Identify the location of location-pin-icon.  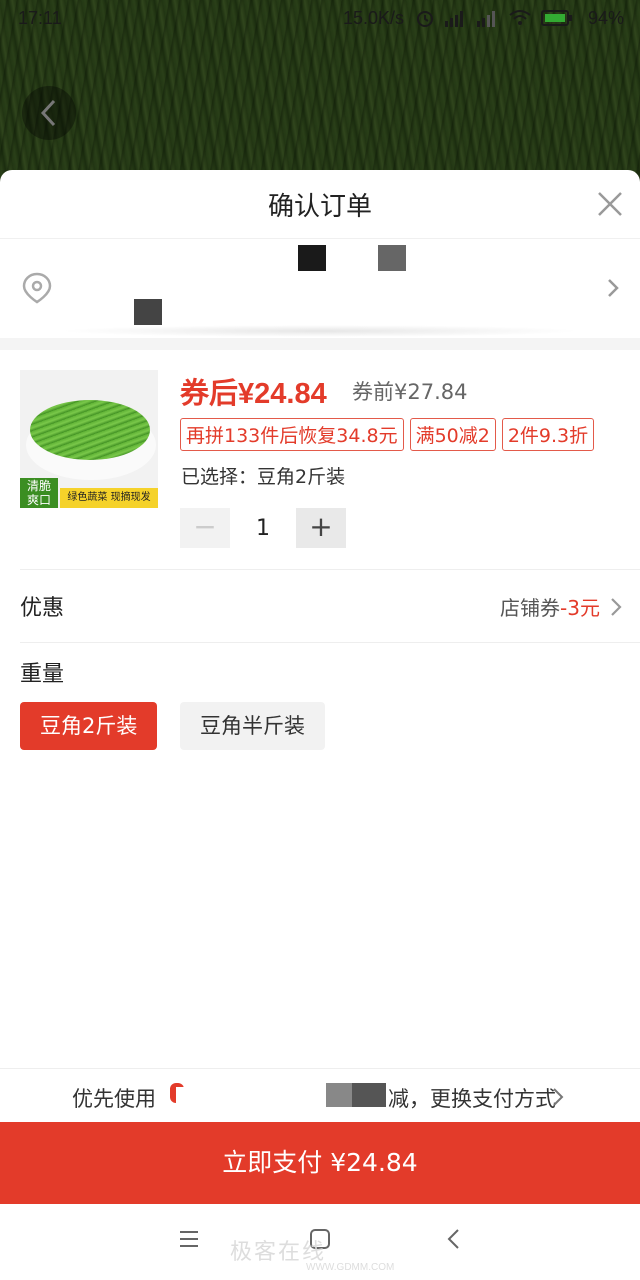
(37, 288).